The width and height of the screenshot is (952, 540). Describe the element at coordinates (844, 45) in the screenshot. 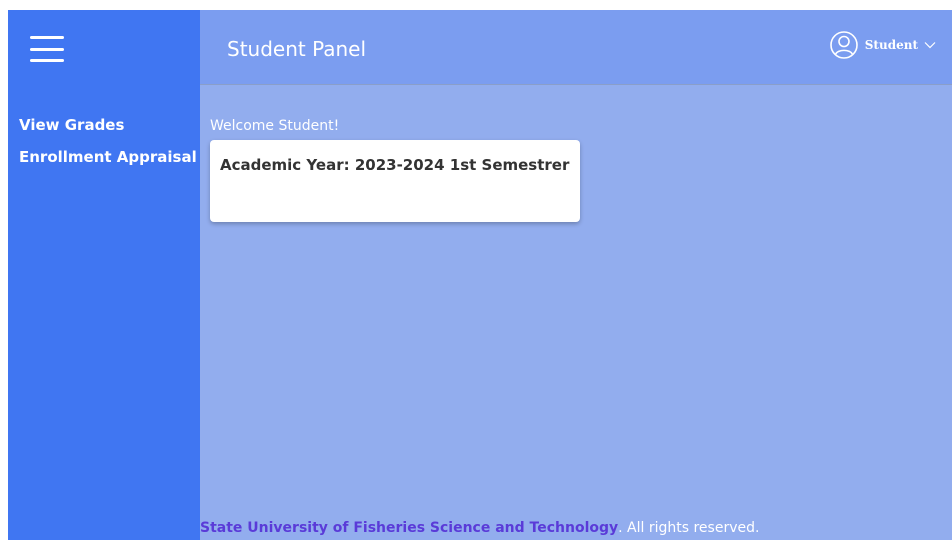

I see `user-circle-icon` at that location.